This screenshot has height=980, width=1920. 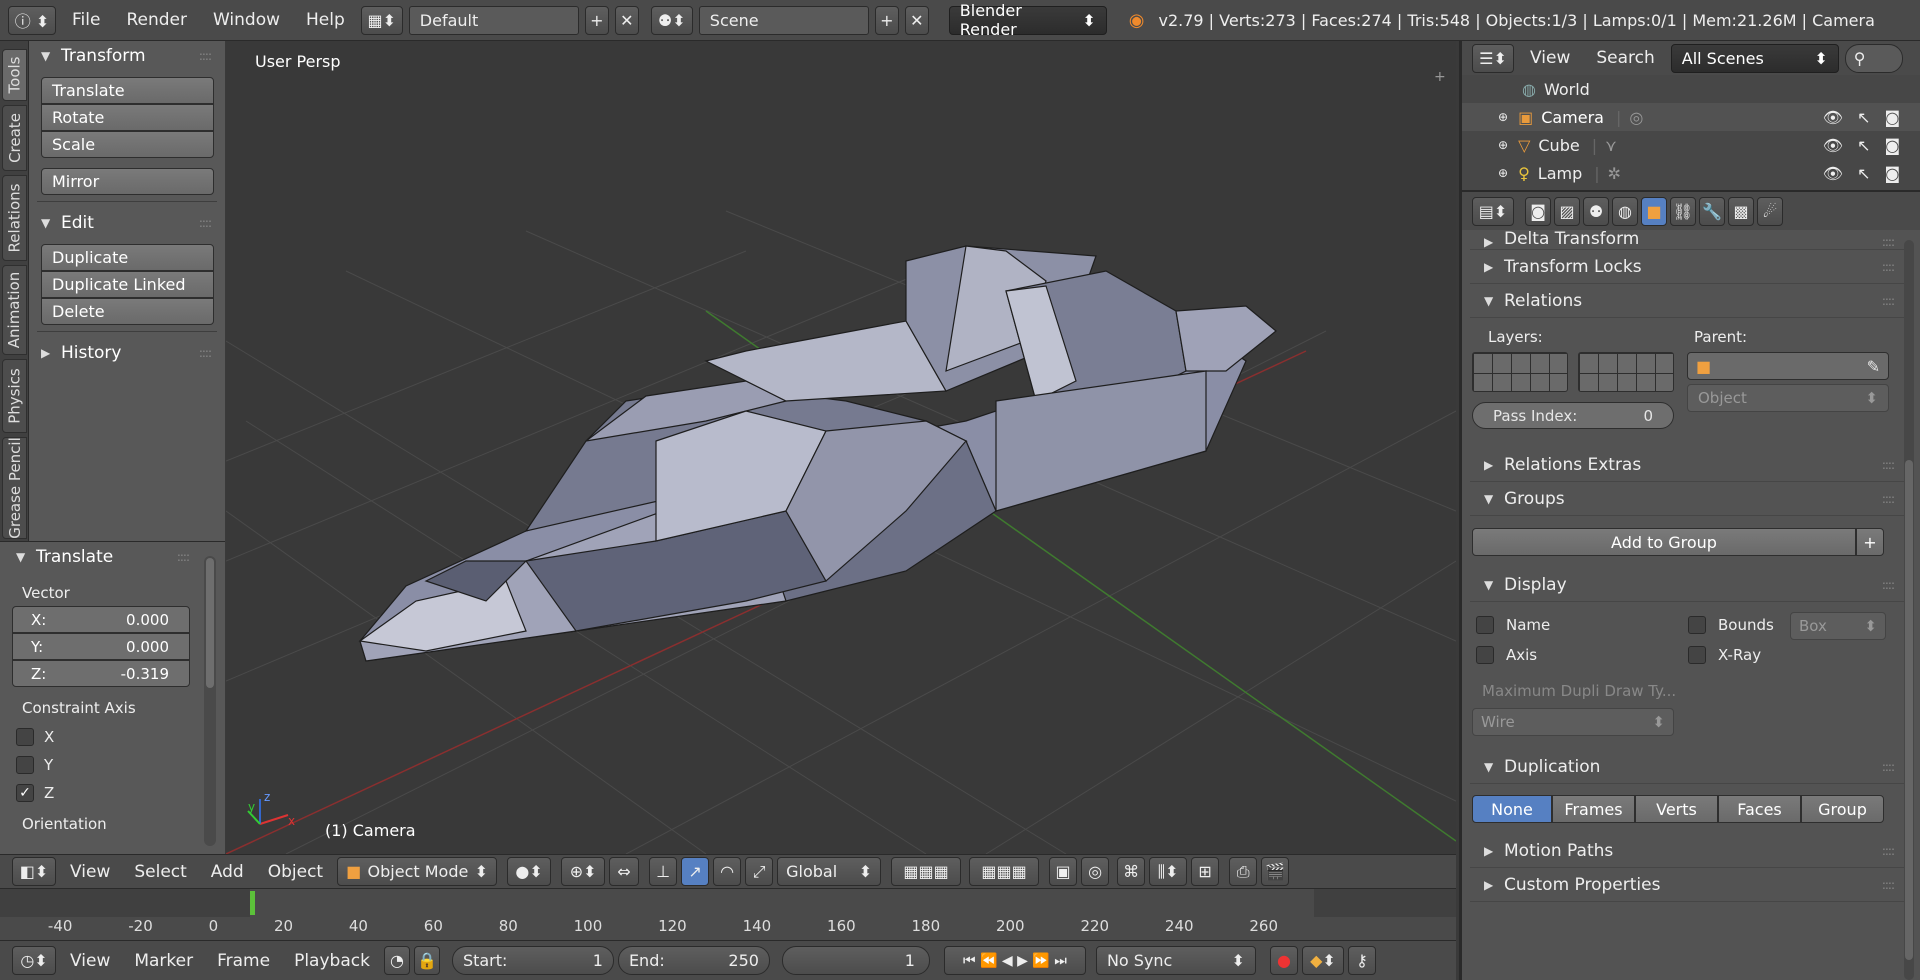 What do you see at coordinates (417, 871) in the screenshot?
I see `mode-select: ■ Object Mode ⬍` at bounding box center [417, 871].